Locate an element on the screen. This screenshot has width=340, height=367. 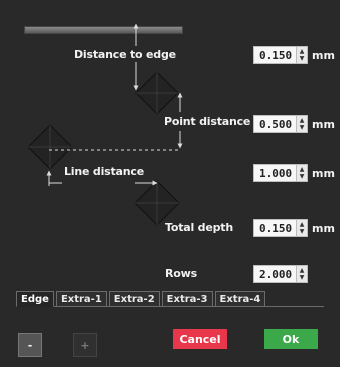
remove-button: - is located at coordinates (30, 345).